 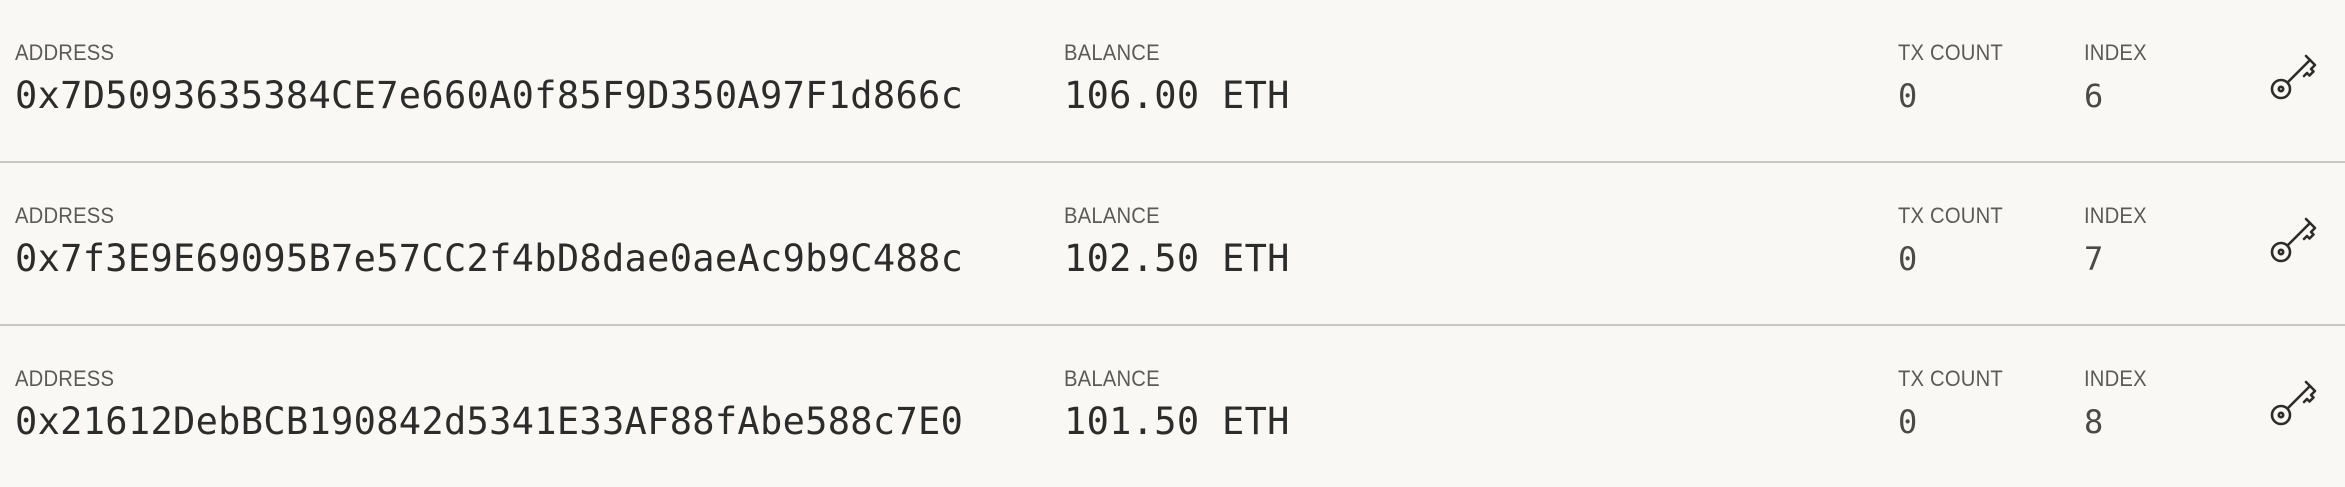 What do you see at coordinates (2094, 96) in the screenshot?
I see `index-value: 6` at bounding box center [2094, 96].